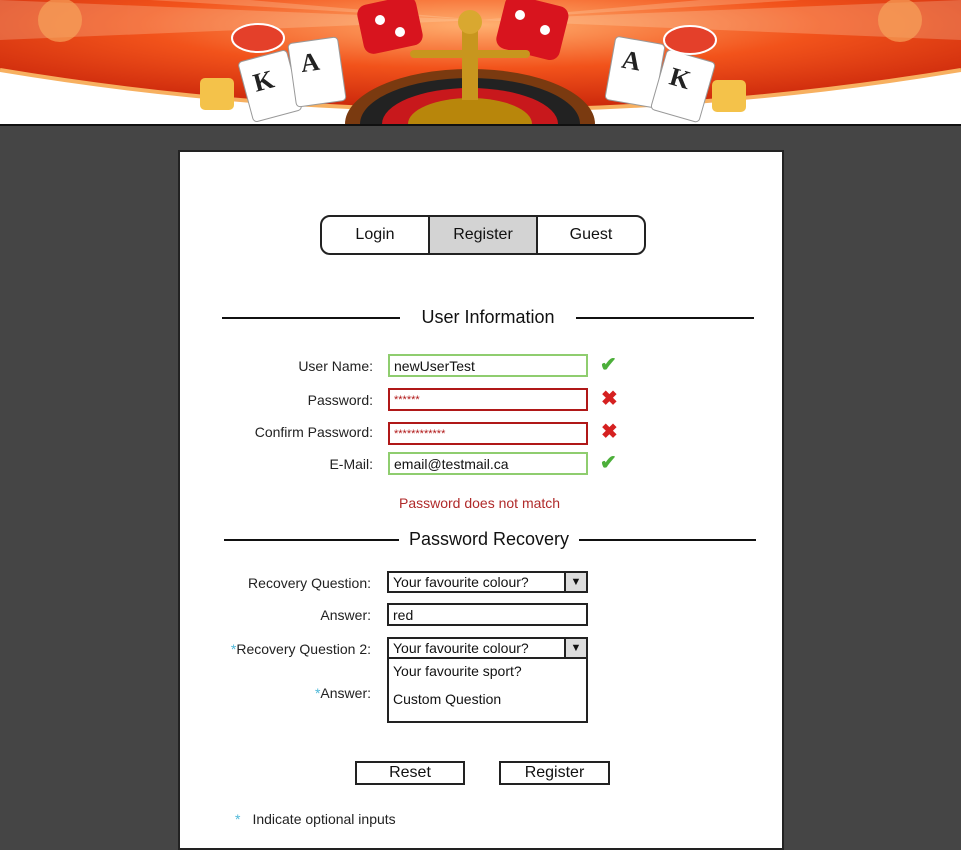 This screenshot has height=850, width=961. I want to click on email-label: E-Mail:, so click(351, 464).